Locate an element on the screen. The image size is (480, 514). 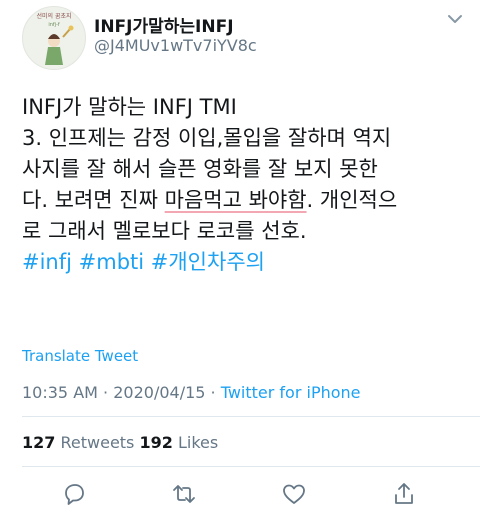
tweet-stats: 127 Retweets 192 Likes is located at coordinates (120, 442).